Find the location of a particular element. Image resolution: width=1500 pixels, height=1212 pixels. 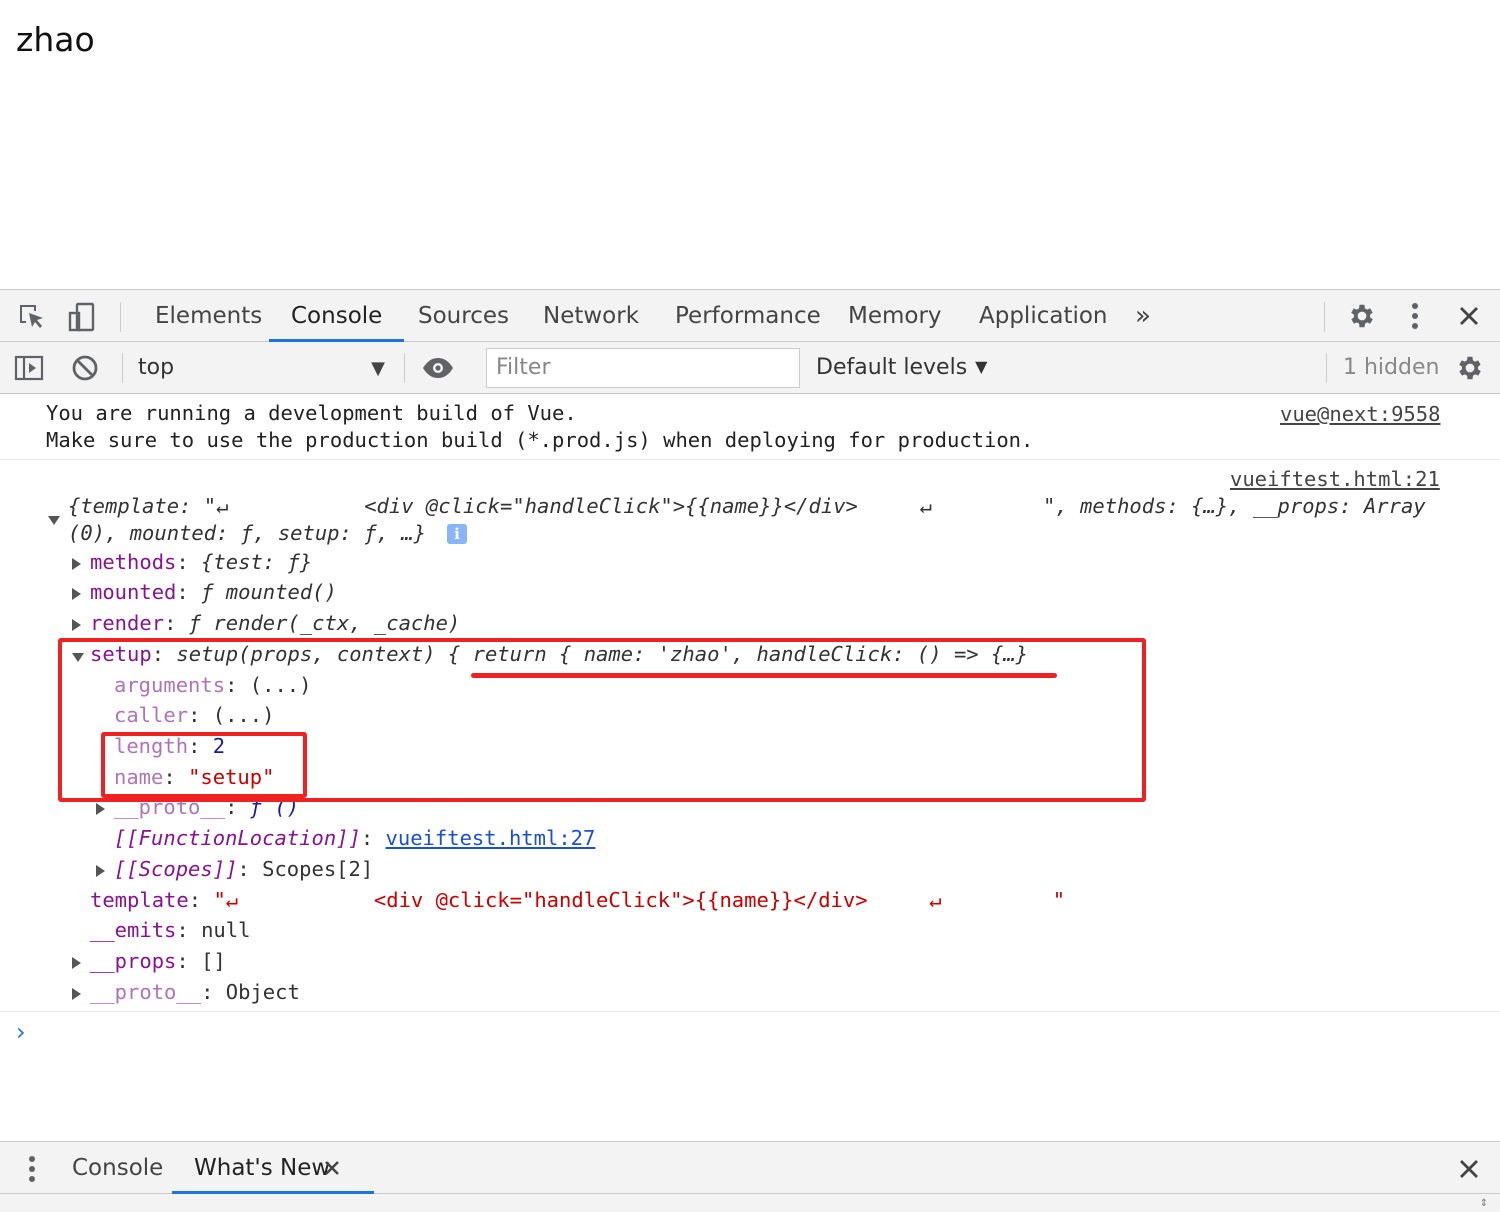

tab-console: Console is located at coordinates (337, 316).